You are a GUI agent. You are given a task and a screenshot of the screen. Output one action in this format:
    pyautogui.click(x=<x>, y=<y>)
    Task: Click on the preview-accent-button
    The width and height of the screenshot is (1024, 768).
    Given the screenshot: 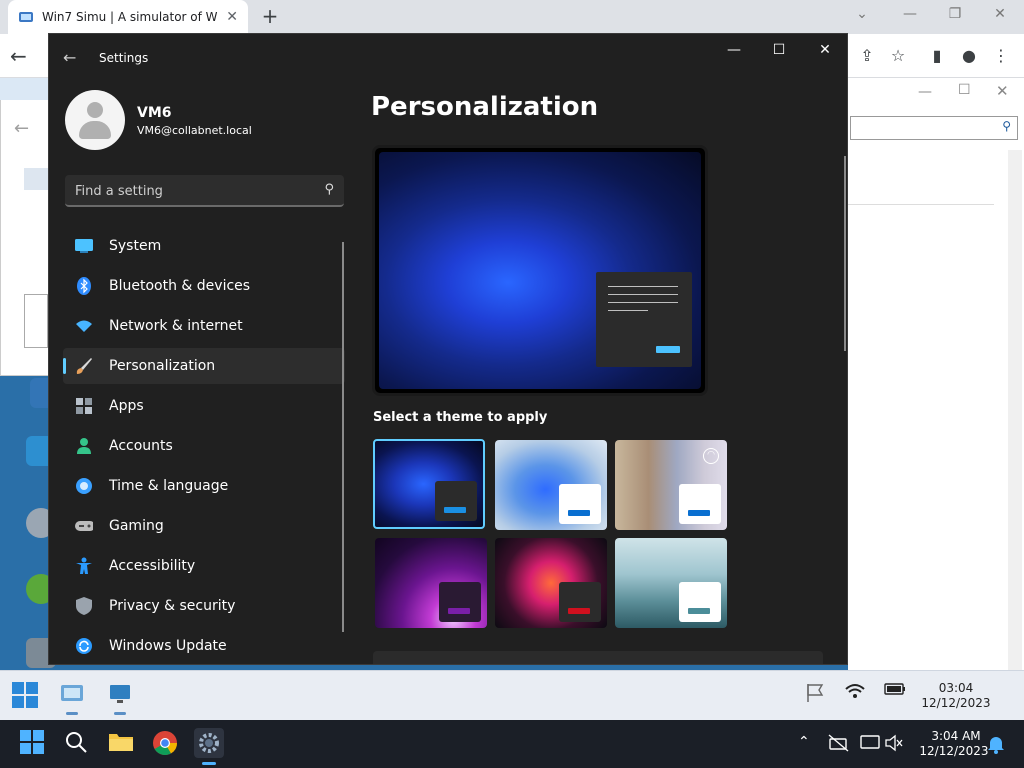 What is the action you would take?
    pyautogui.click(x=668, y=349)
    